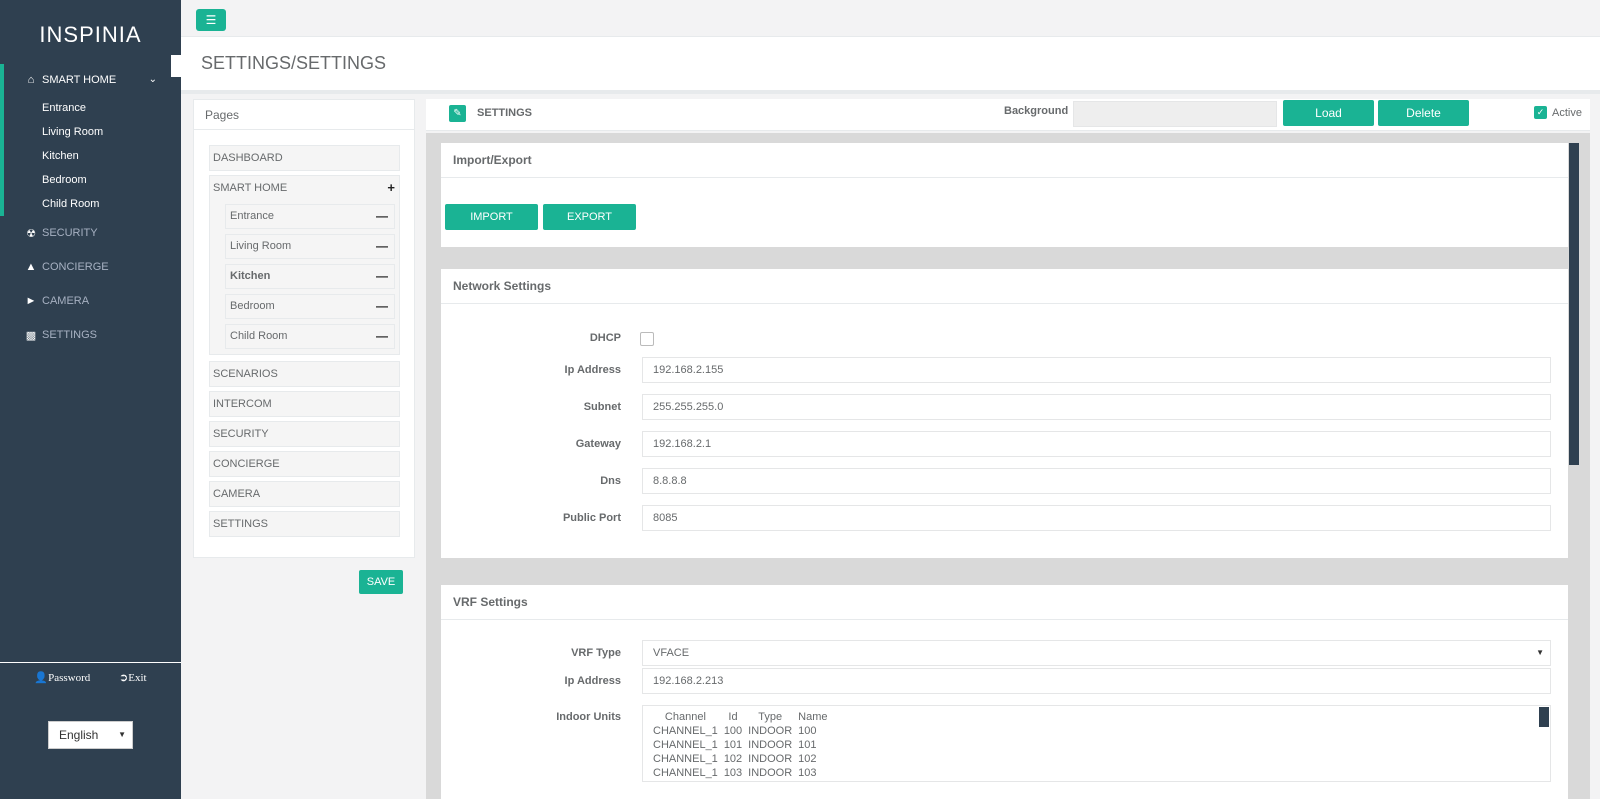  I want to click on settings-icon: ▩, so click(31, 335).